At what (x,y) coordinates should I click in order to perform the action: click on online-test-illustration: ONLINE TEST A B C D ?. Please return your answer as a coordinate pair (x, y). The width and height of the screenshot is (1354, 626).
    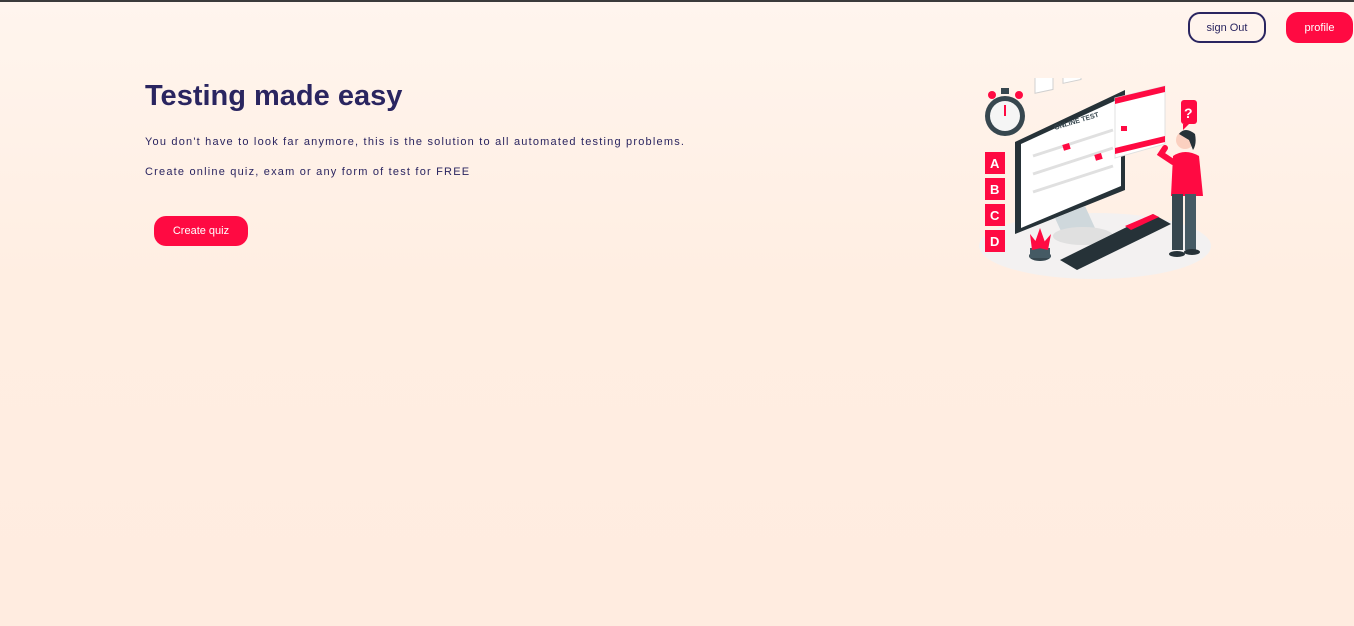
    Looking at the image, I should click on (1095, 178).